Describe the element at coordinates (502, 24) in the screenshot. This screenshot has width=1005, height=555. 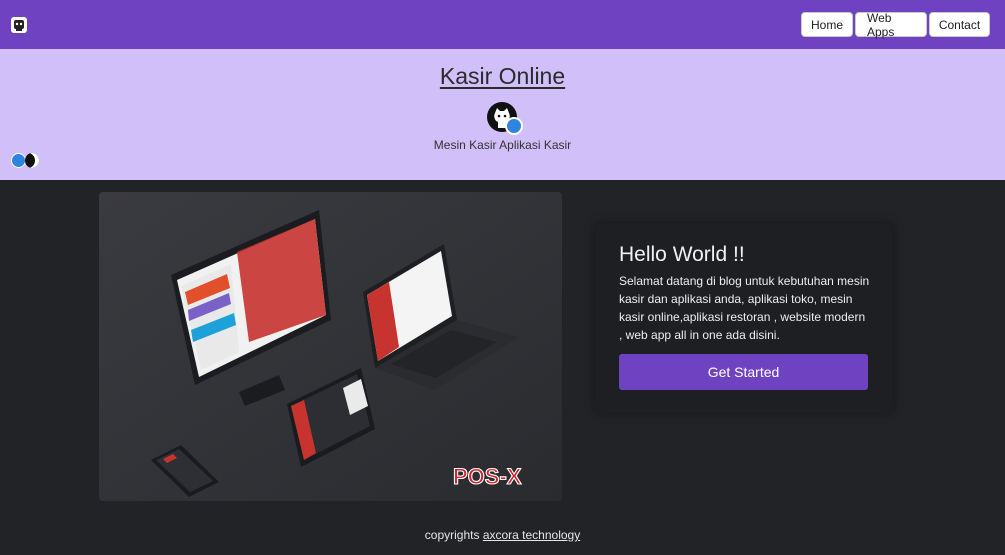
I see `top-navbar: Home Web Apps Contact` at that location.